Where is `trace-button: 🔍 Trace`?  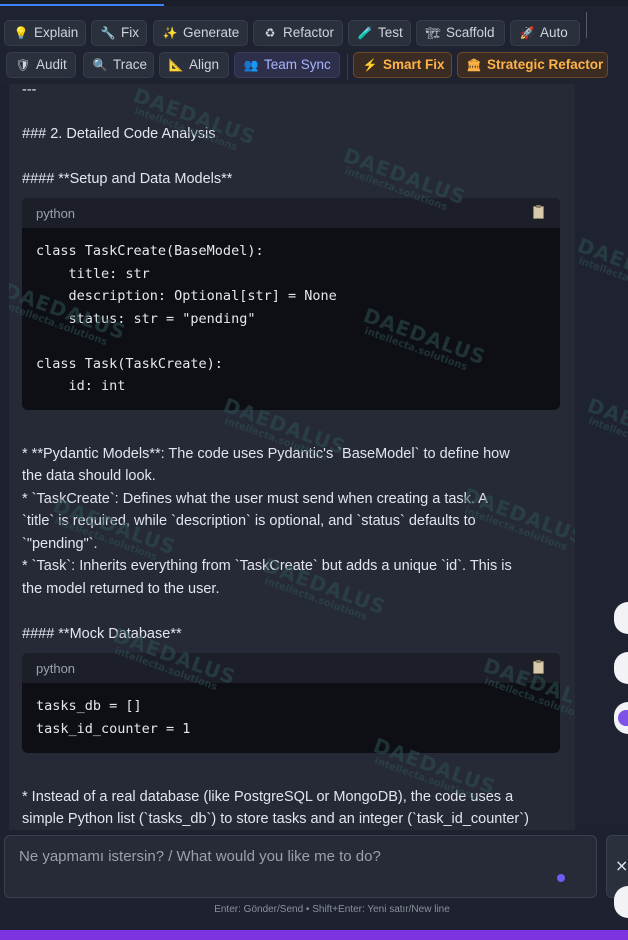 trace-button: 🔍 Trace is located at coordinates (118, 65).